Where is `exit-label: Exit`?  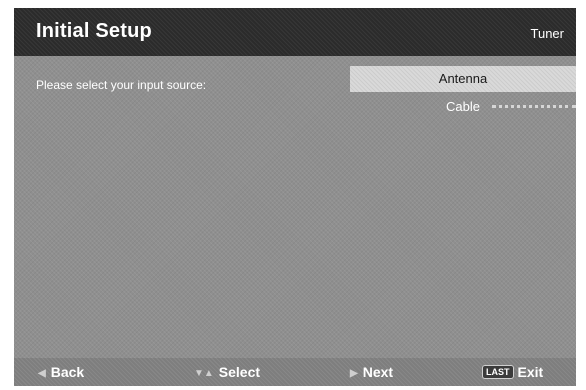
exit-label: Exit is located at coordinates (530, 372).